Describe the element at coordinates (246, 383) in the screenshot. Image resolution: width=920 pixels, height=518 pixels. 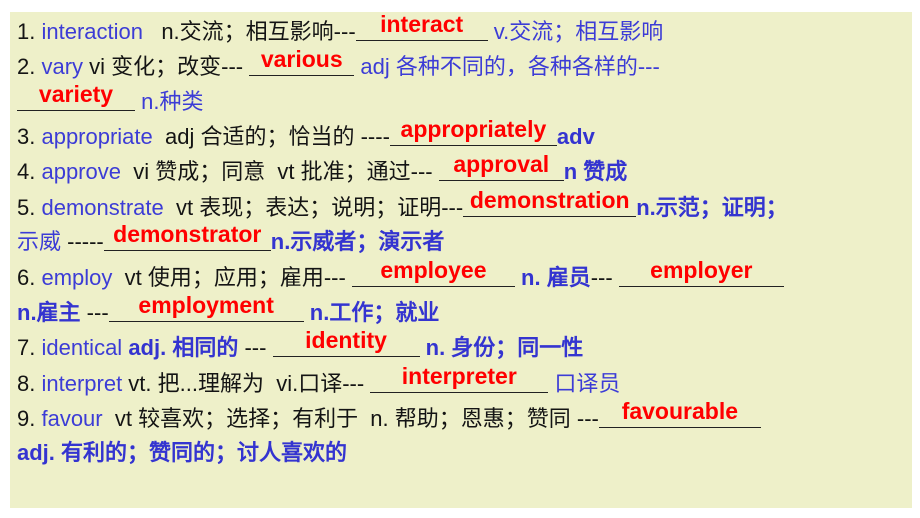
I see `line-text: vt. 把...理解为 vi.口译---` at that location.